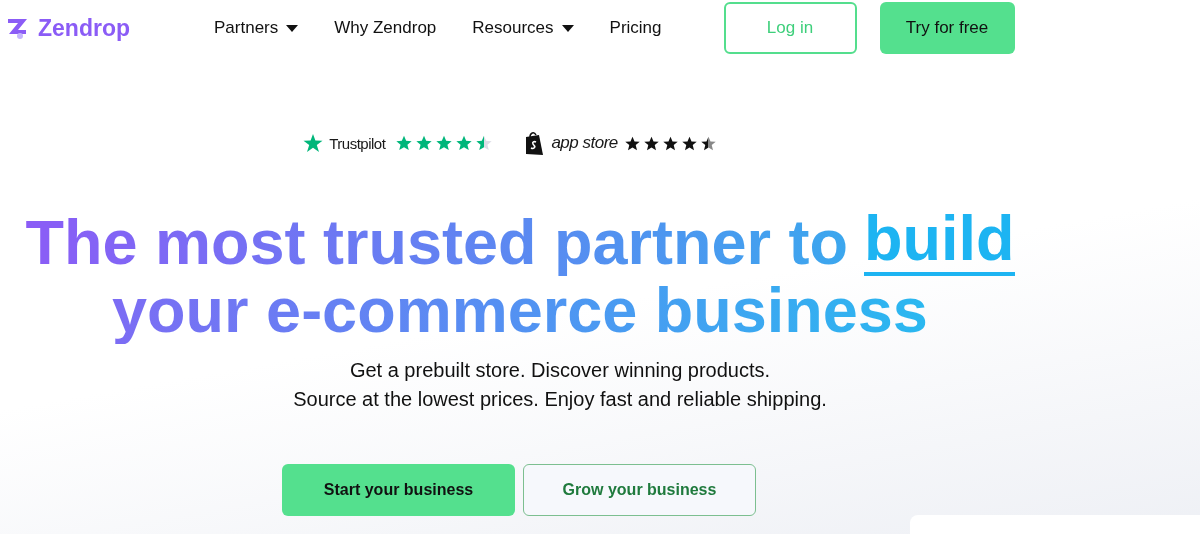  I want to click on nav-link: Why Zendrop, so click(385, 28).